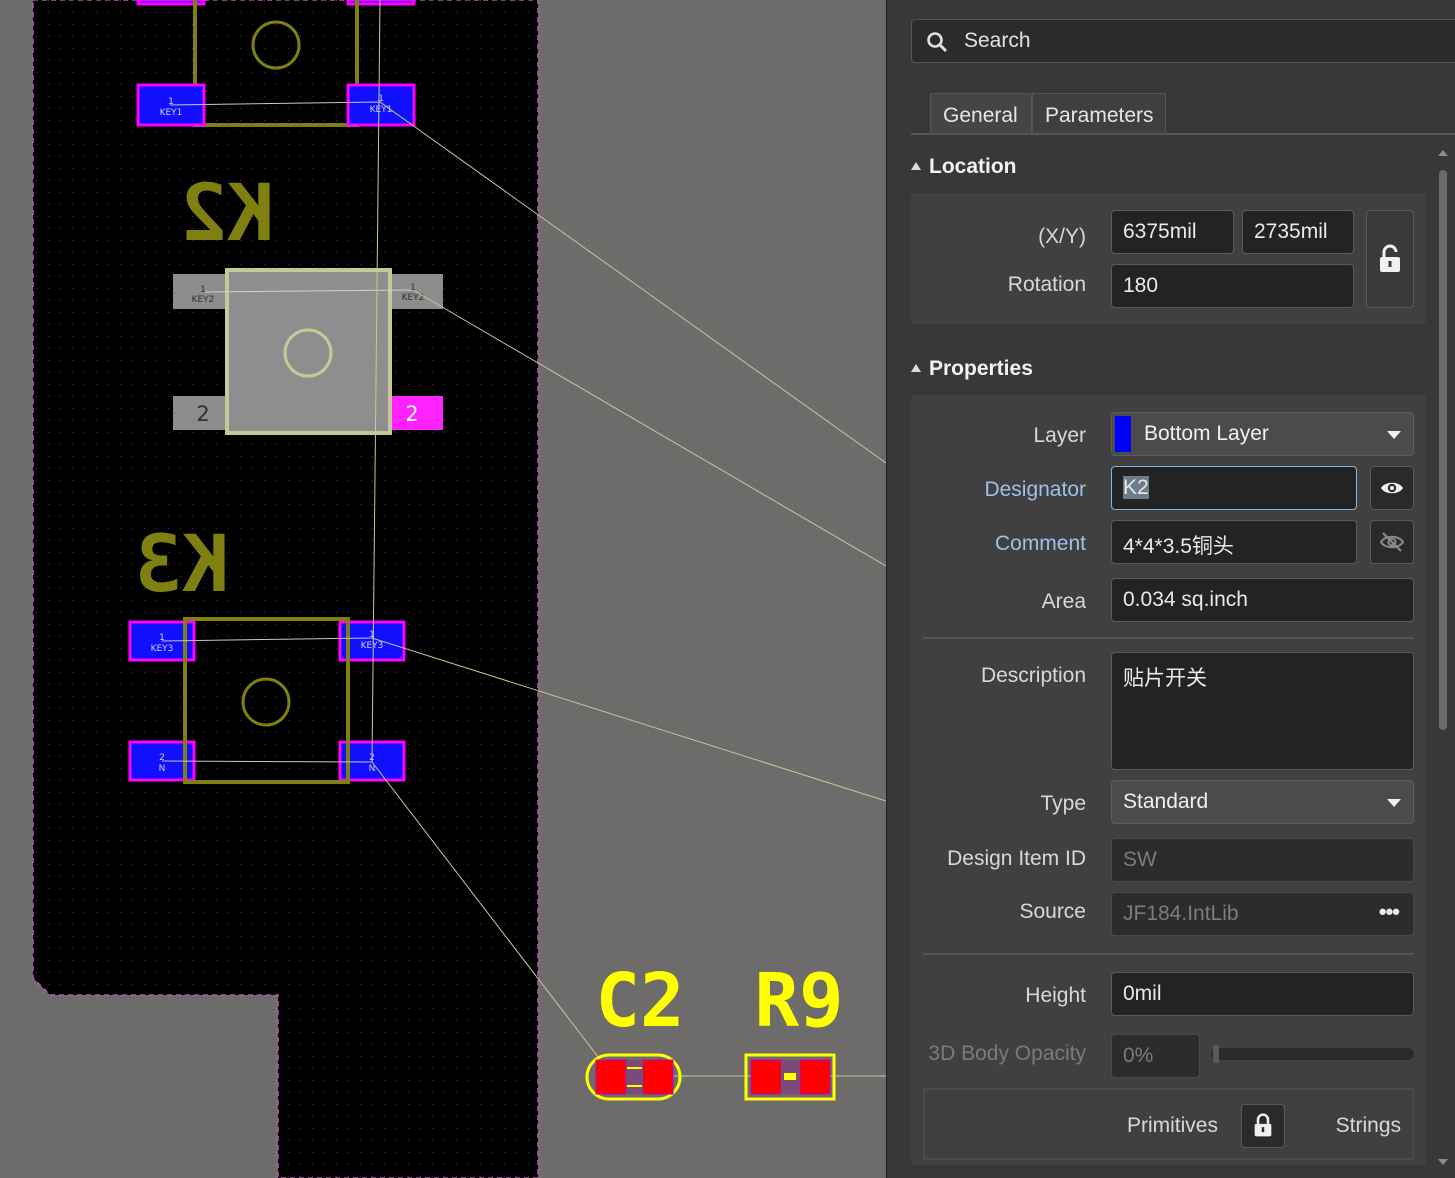 The image size is (1455, 1178). What do you see at coordinates (1059, 435) in the screenshot?
I see `layer-label: Layer` at bounding box center [1059, 435].